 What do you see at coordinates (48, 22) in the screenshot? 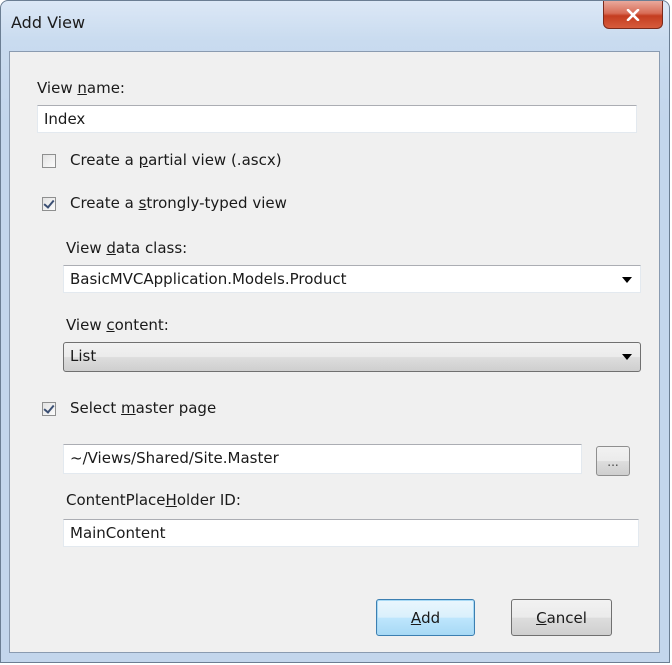
I see `dialog-title: Add View` at bounding box center [48, 22].